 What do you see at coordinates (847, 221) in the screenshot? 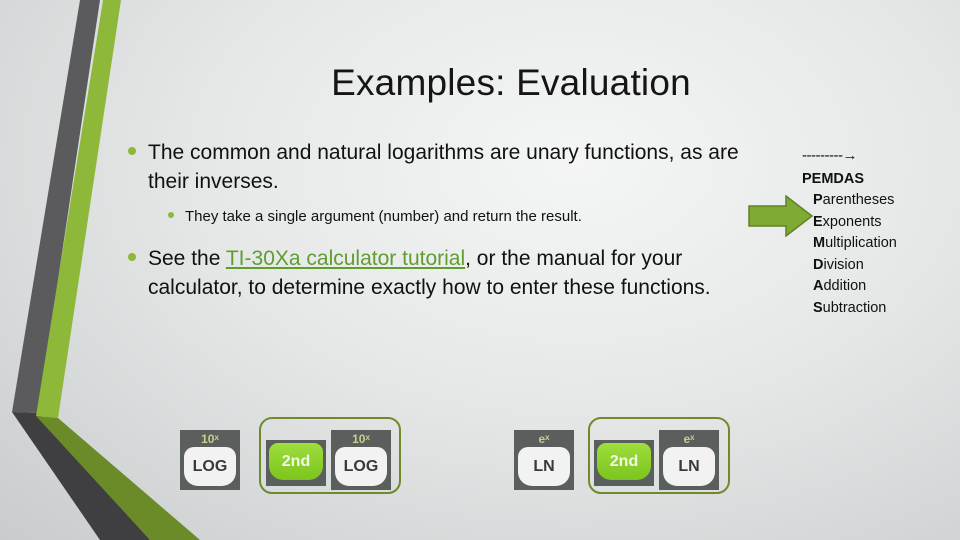
I see `pemdas-item: Exponents` at bounding box center [847, 221].